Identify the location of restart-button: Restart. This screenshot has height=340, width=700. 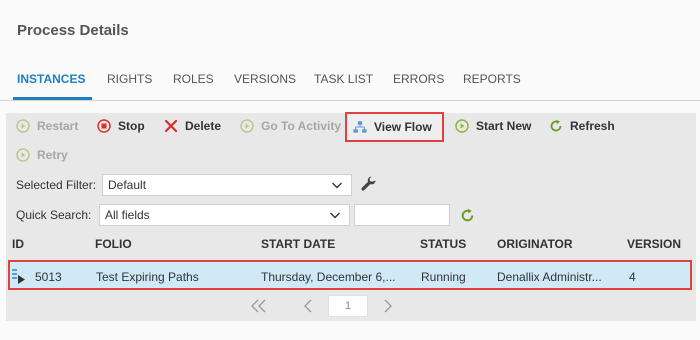
(47, 126).